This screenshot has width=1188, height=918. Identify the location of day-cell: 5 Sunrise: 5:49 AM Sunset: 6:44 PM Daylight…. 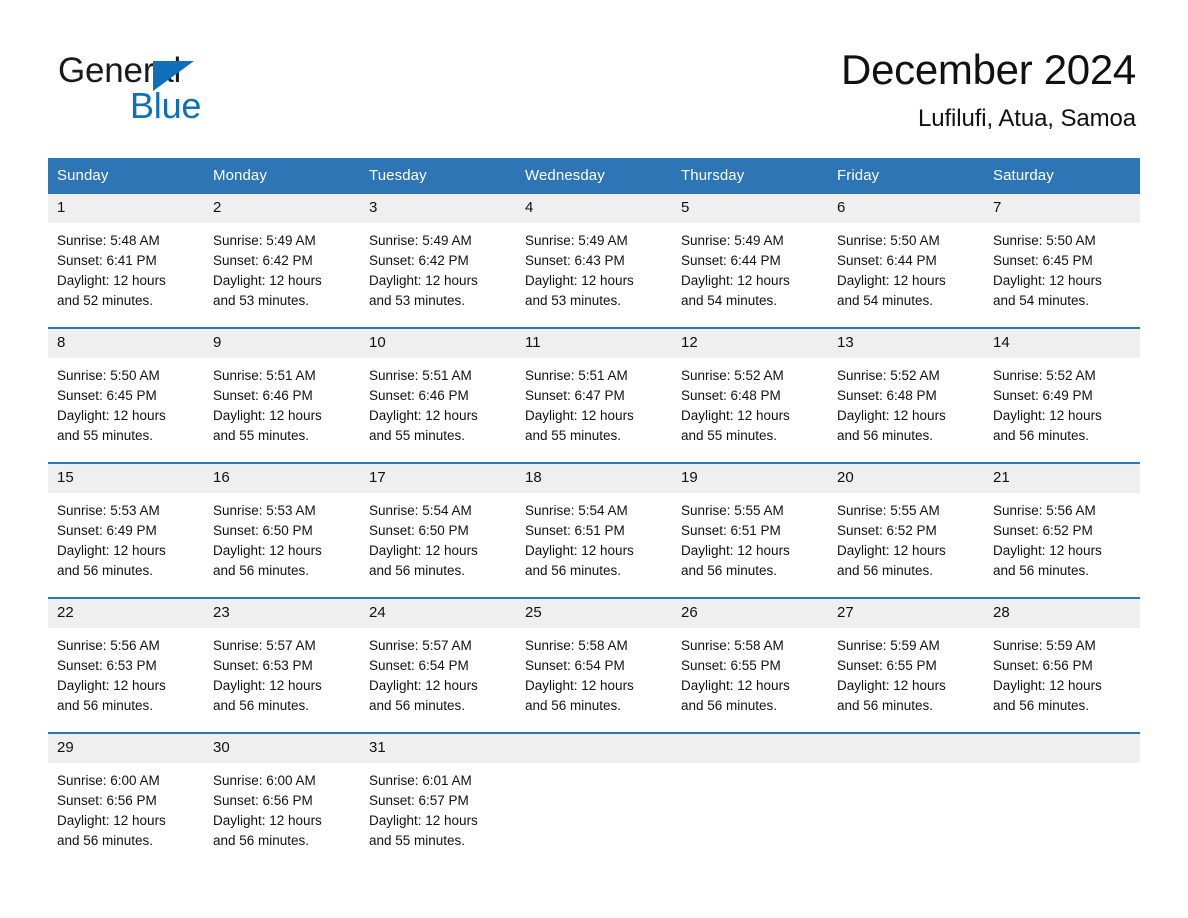
(750, 261).